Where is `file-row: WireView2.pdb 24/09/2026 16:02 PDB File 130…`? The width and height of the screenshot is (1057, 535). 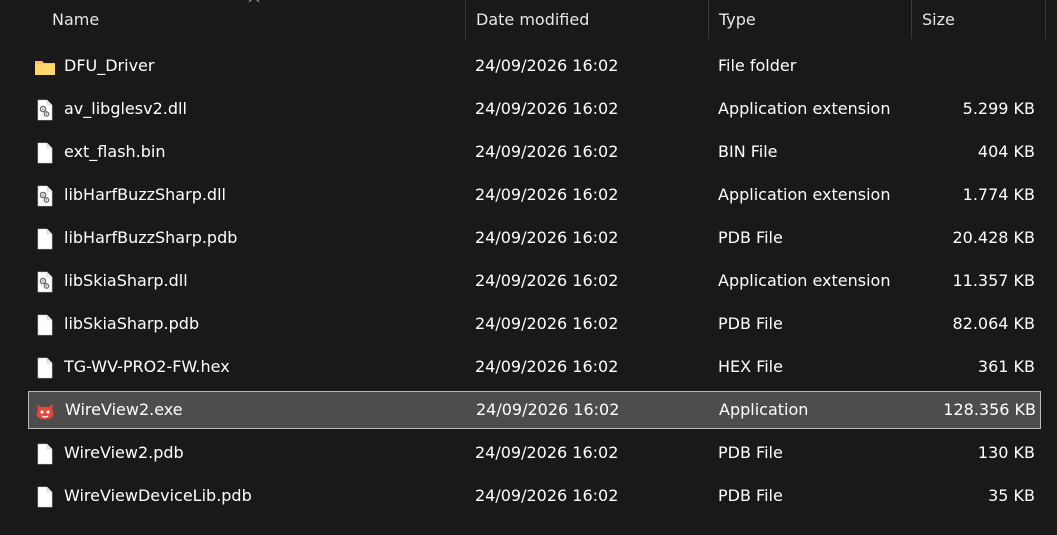
file-row: WireView2.pdb 24/09/2026 16:02 PDB File 130… is located at coordinates (534, 453).